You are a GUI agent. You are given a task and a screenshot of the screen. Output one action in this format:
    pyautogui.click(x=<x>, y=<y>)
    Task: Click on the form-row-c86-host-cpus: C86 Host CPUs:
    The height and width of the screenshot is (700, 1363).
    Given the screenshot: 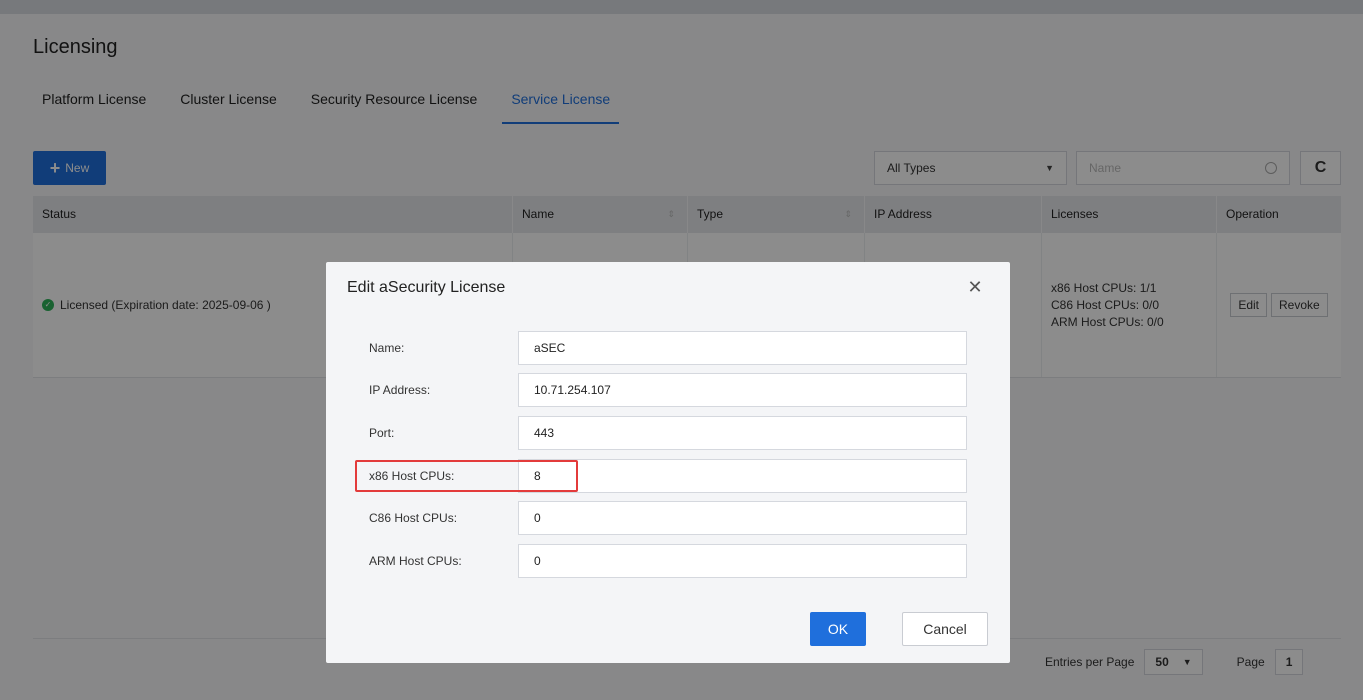 What is the action you would take?
    pyautogui.click(x=668, y=518)
    